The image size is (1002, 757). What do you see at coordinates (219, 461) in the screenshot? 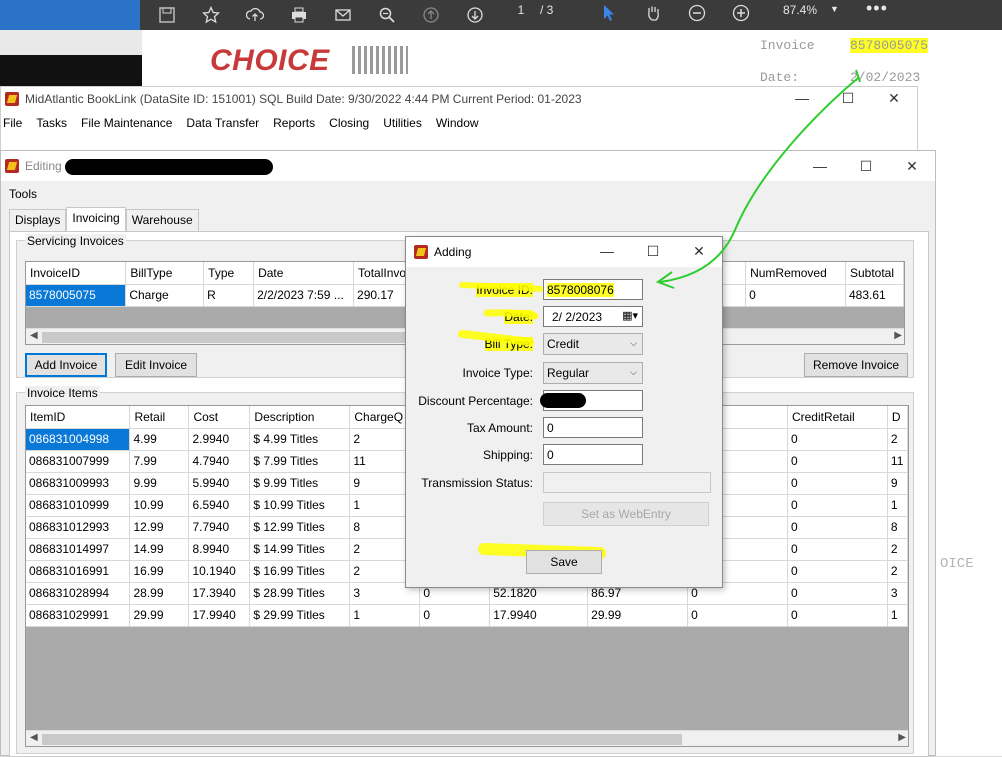
I see `table-cell: 4.7940` at bounding box center [219, 461].